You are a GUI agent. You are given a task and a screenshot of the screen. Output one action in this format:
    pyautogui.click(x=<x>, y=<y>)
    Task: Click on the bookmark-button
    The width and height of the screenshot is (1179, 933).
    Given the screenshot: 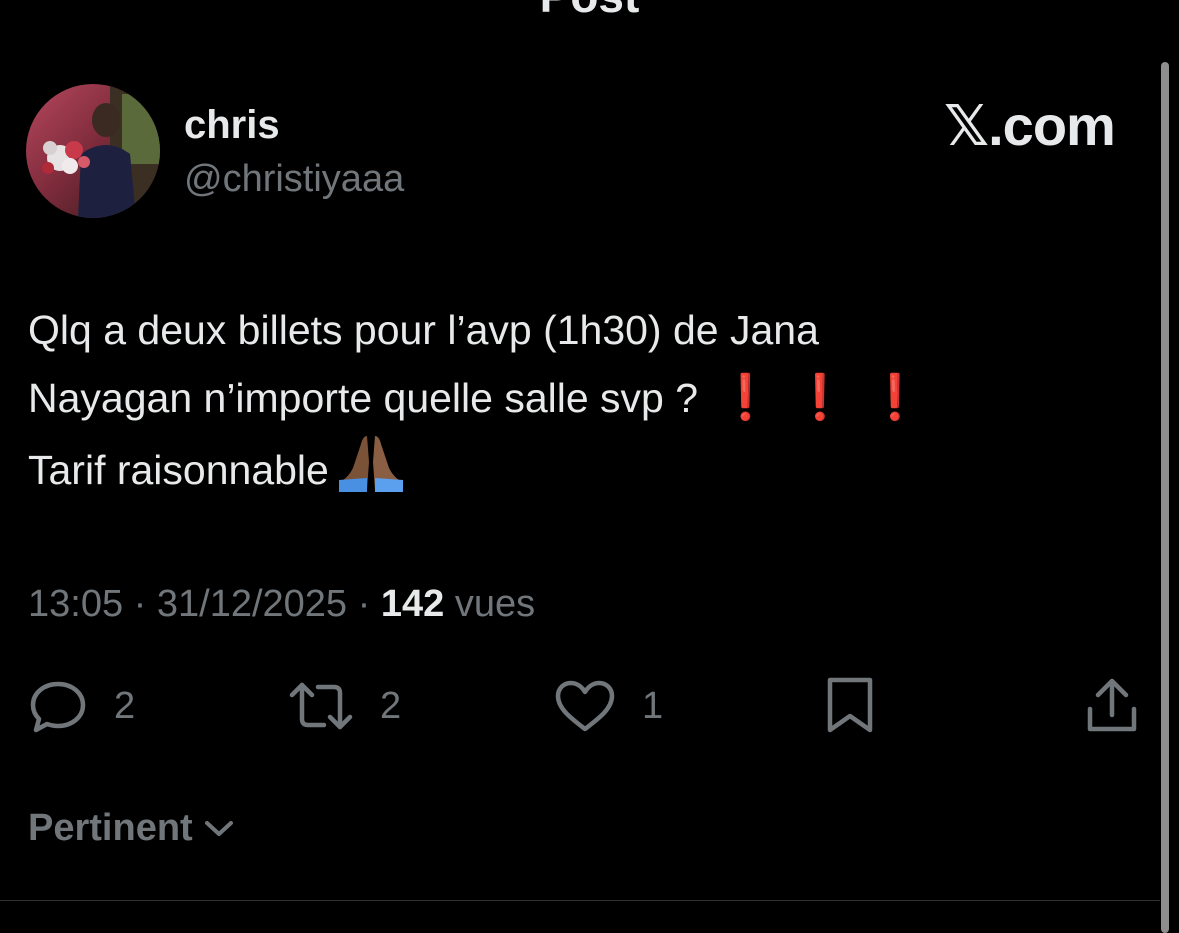 What is the action you would take?
    pyautogui.click(x=850, y=706)
    